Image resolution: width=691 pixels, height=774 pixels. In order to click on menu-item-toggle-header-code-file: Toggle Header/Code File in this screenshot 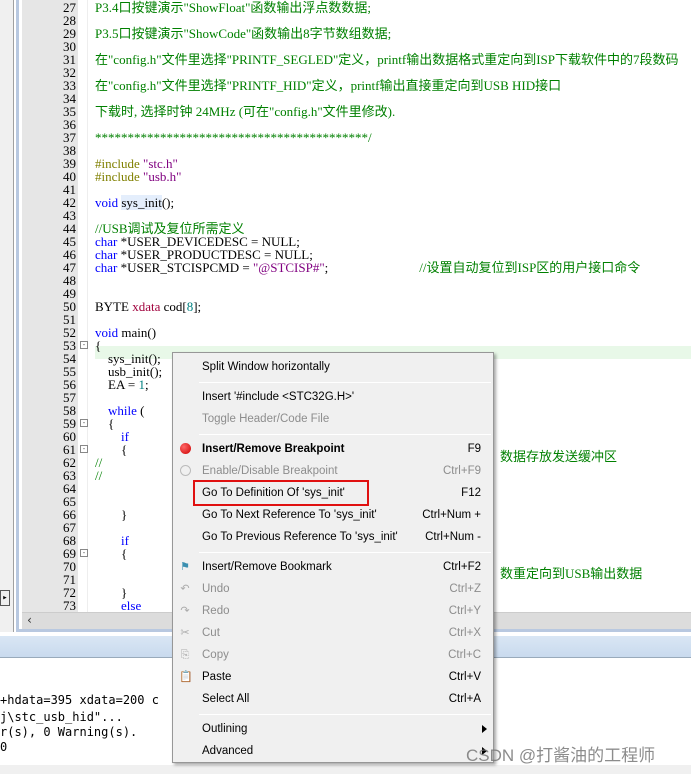, I will do `click(333, 419)`.